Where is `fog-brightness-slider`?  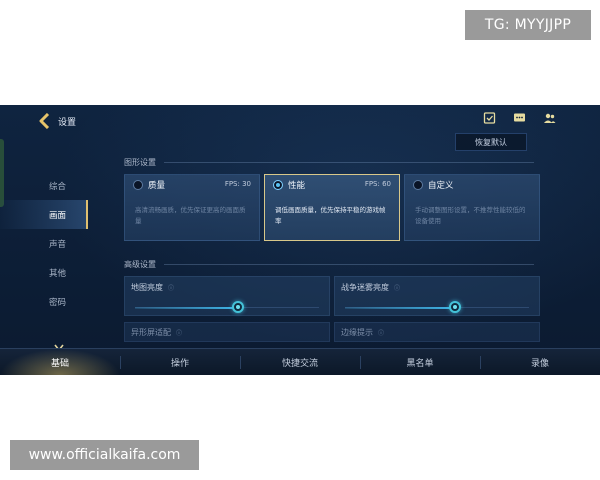 fog-brightness-slider is located at coordinates (437, 307).